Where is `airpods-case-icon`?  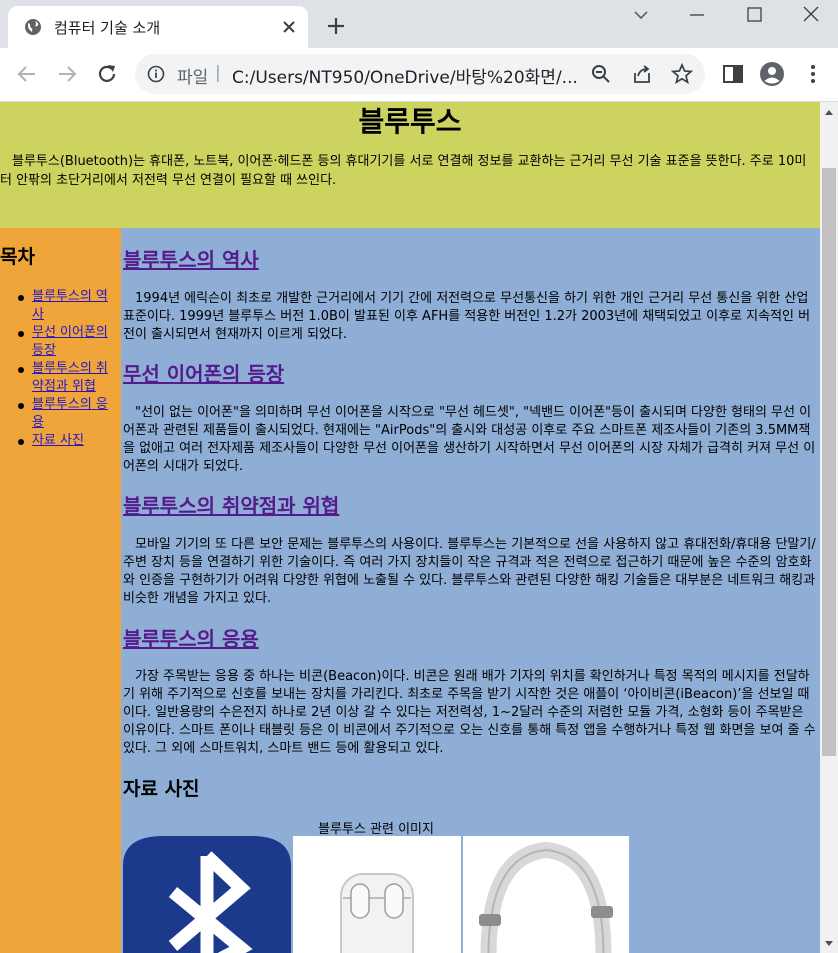
airpods-case-icon is located at coordinates (377, 894).